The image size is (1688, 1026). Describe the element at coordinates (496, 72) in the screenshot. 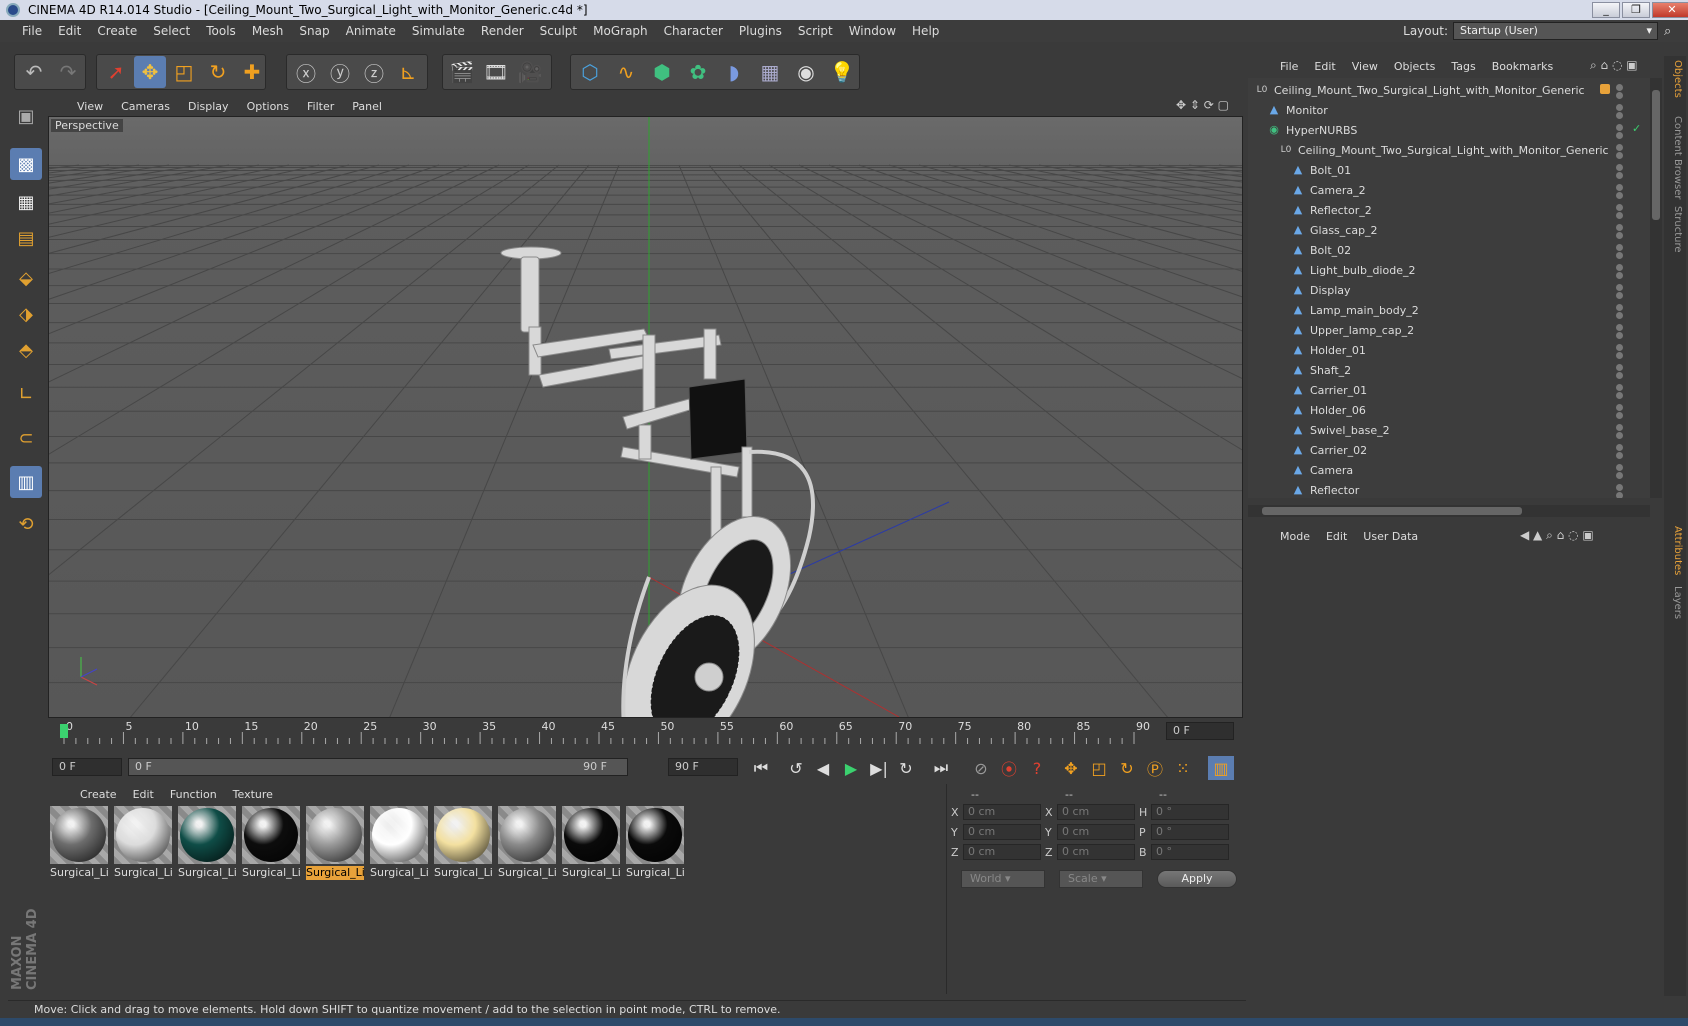

I see `render-picture-viewer-icon: 🎞` at that location.